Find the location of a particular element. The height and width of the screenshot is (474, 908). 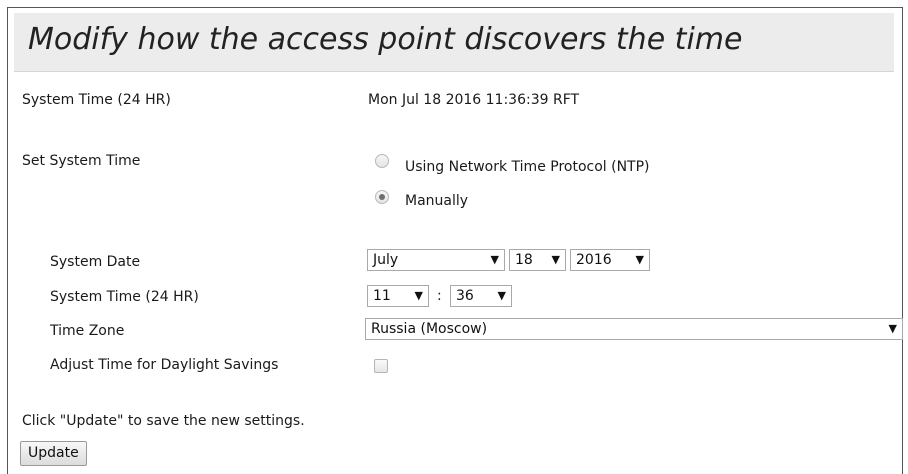

year-select: 2016 ▼ is located at coordinates (610, 260).